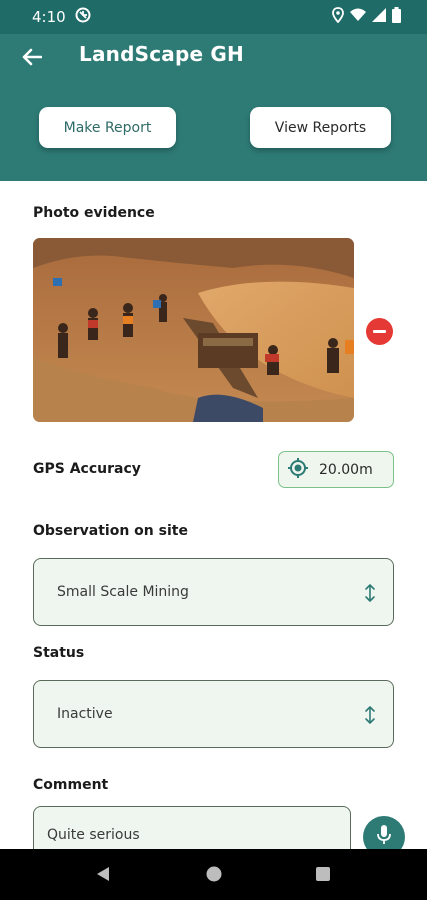 This screenshot has height=900, width=427. I want to click on gps-accuracy-field: 20.00m, so click(336, 469).